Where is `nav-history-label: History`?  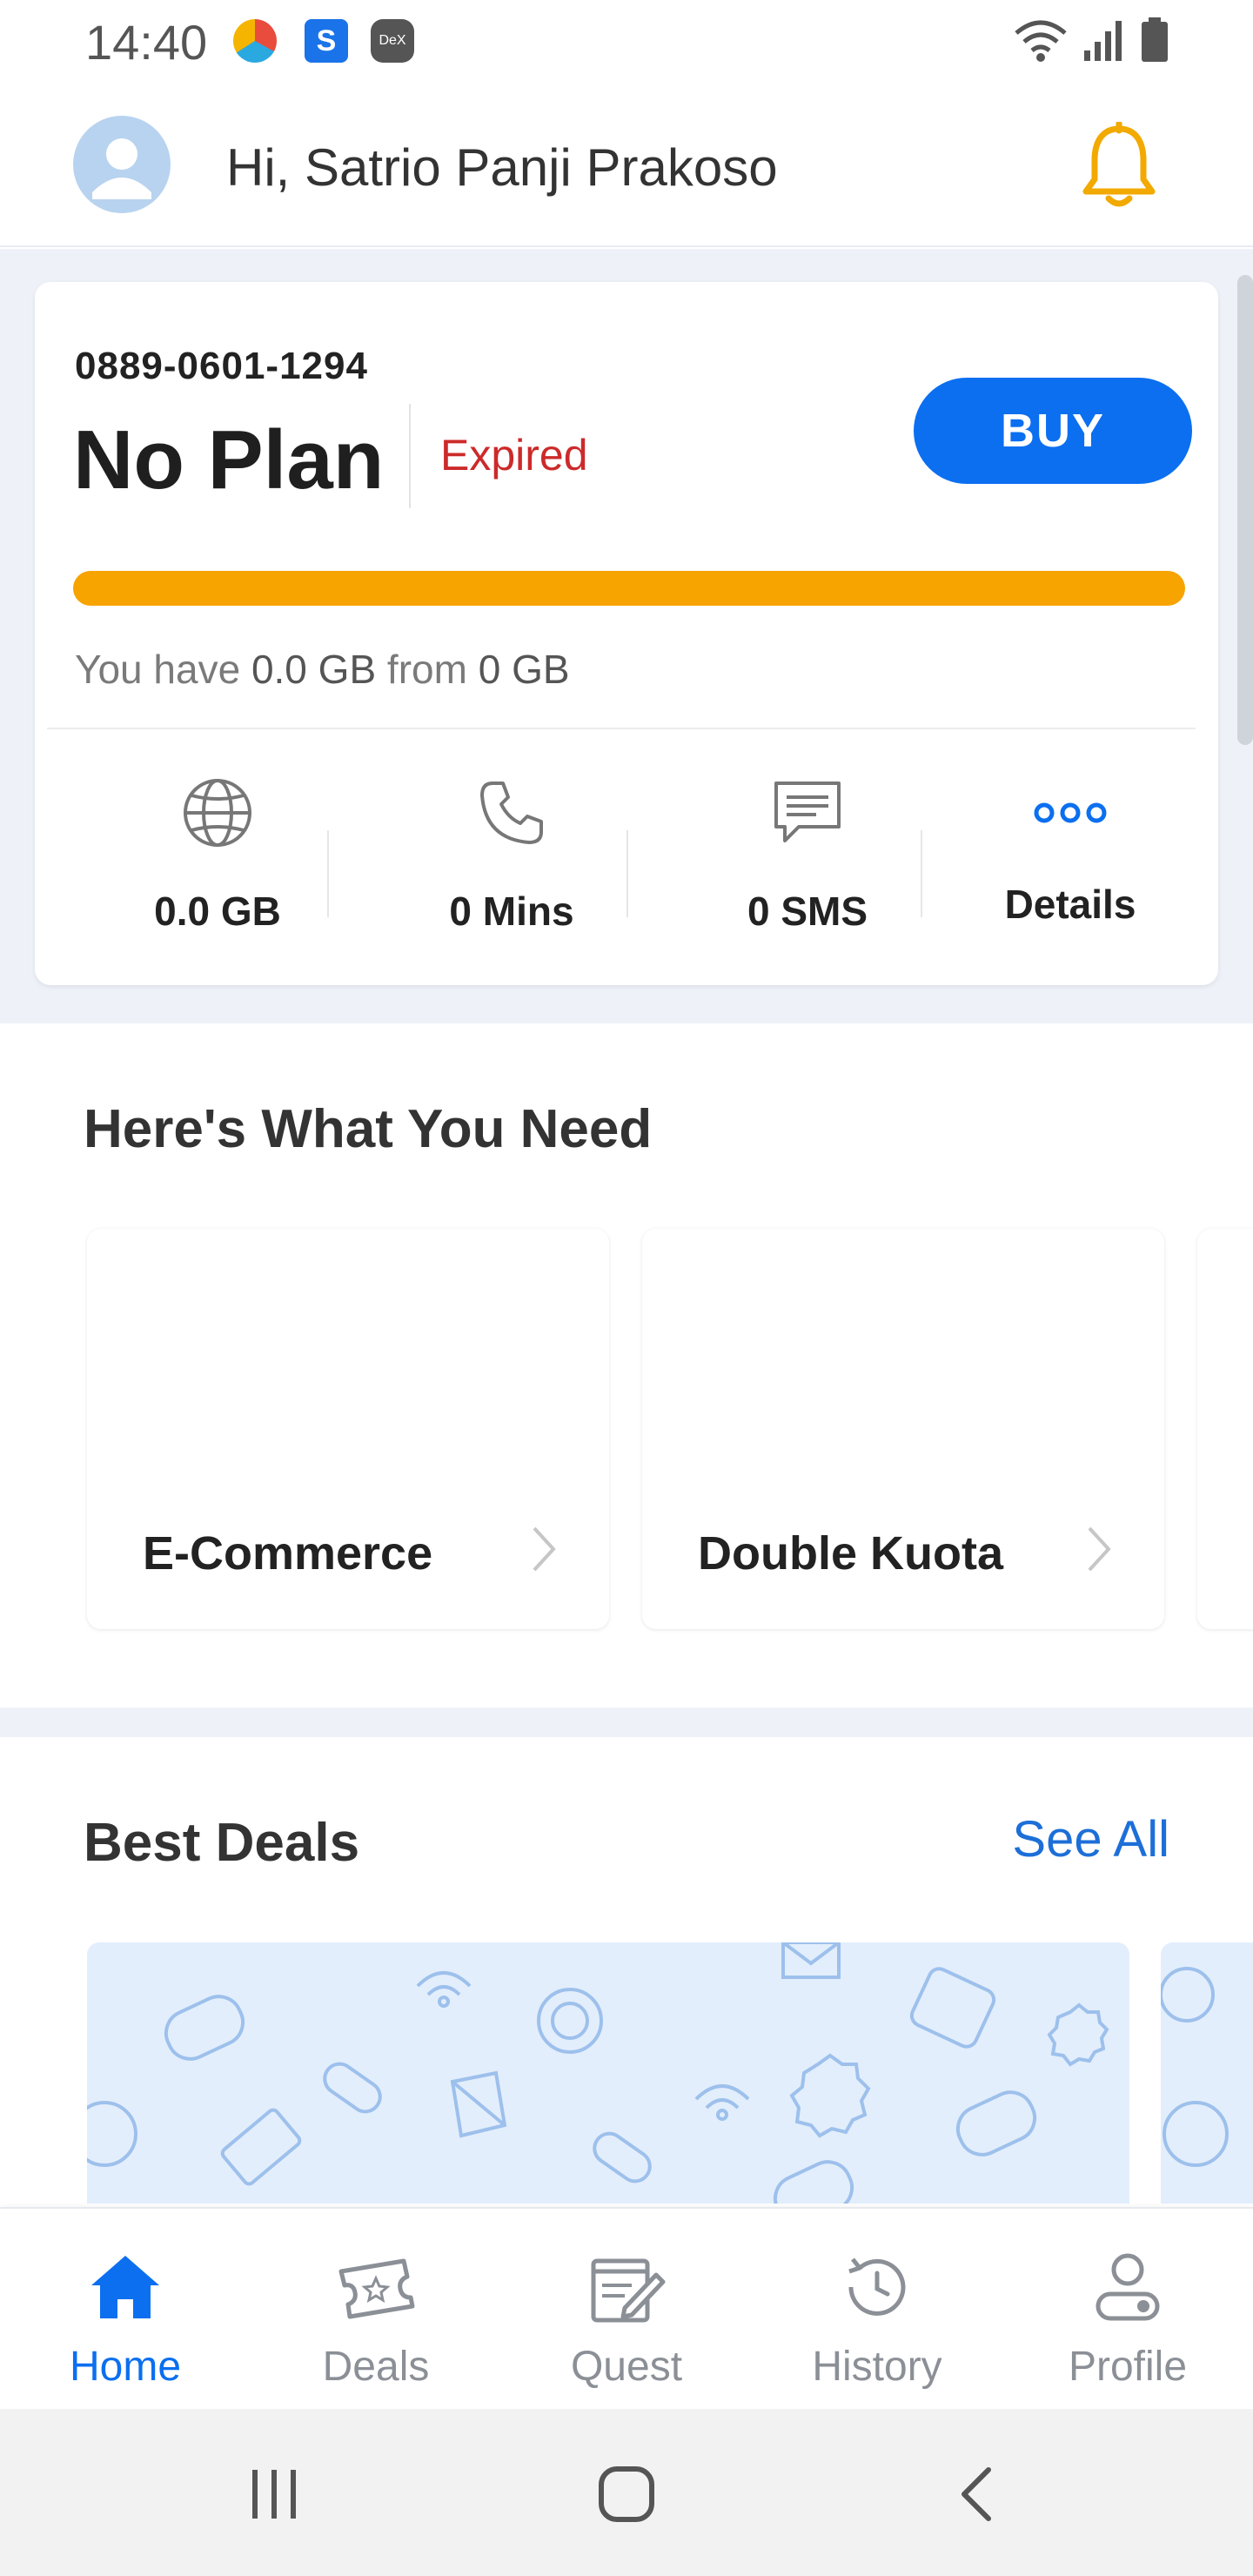 nav-history-label: History is located at coordinates (877, 2367).